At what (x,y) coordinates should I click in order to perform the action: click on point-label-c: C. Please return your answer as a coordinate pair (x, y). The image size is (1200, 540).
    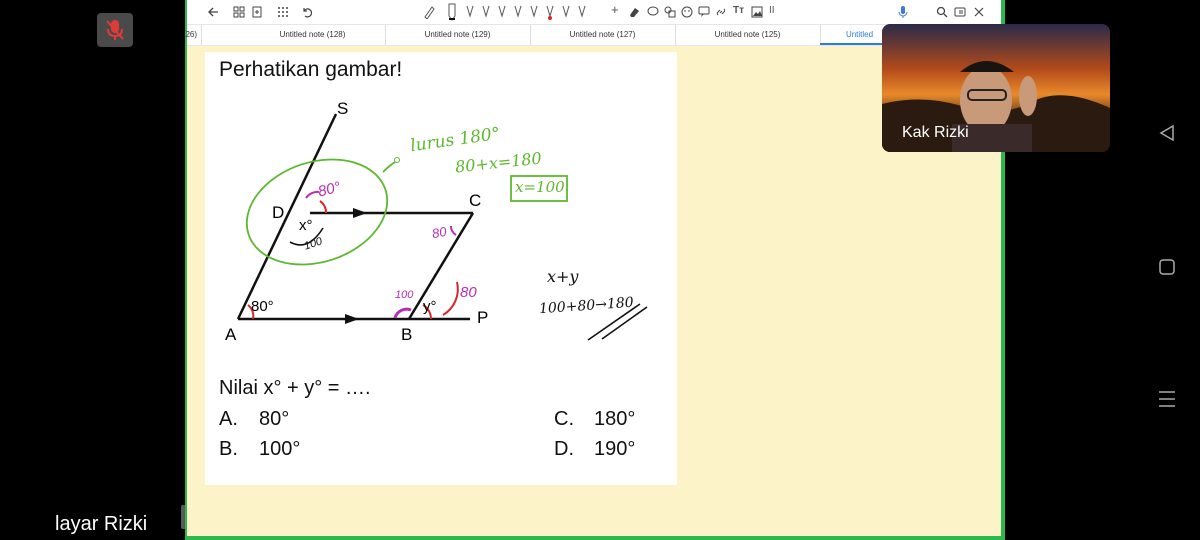
    Looking at the image, I should click on (475, 200).